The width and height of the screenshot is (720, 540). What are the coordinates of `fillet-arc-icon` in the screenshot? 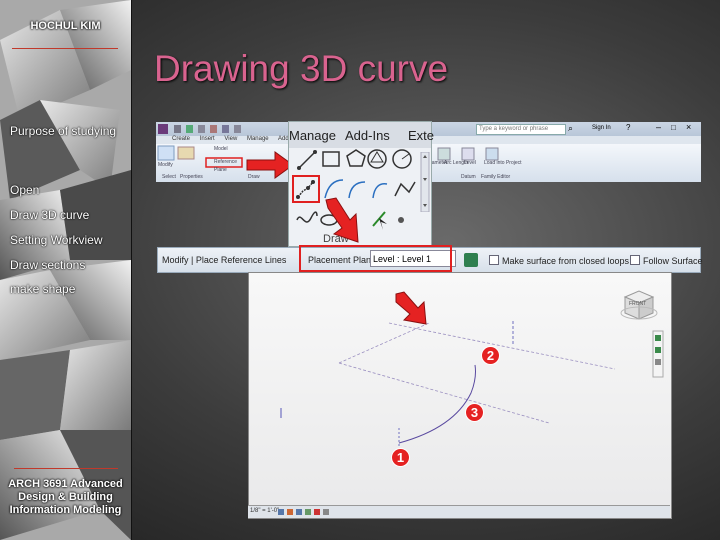 It's located at (405, 189).